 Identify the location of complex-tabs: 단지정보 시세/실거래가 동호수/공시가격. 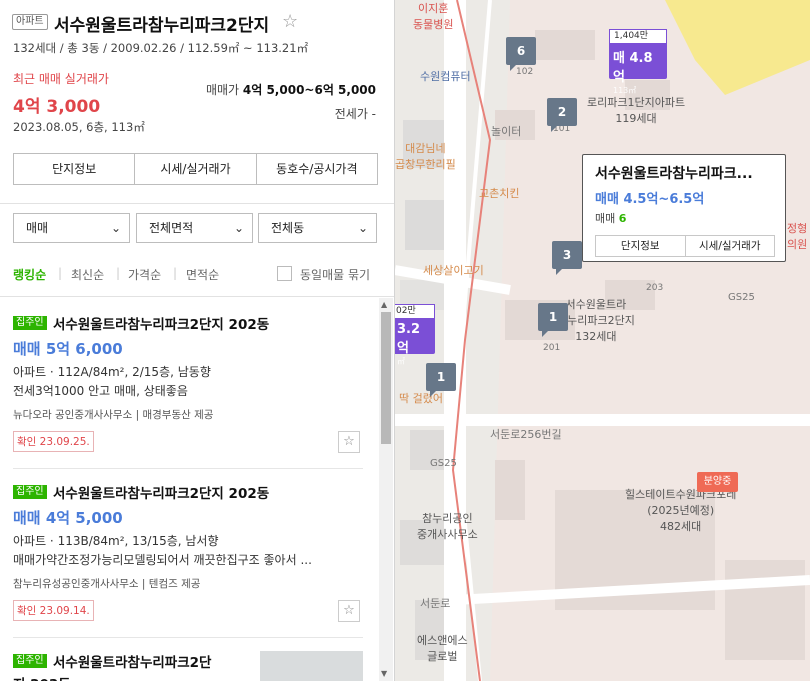
(195, 169).